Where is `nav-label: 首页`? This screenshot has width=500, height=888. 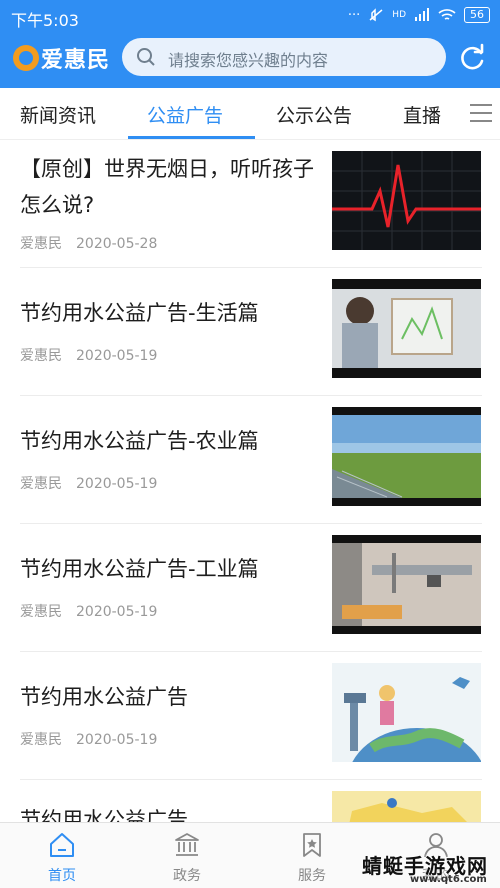
nav-label: 首页 is located at coordinates (62, 876).